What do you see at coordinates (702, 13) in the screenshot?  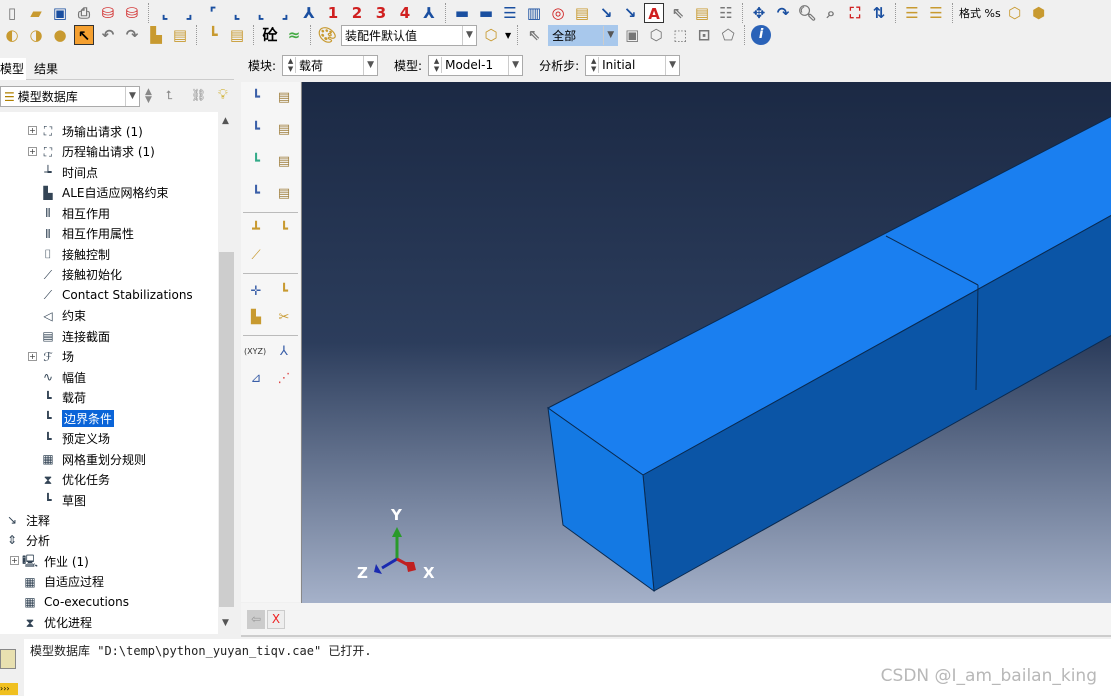 I see `annotation-manager-icon: ▤` at bounding box center [702, 13].